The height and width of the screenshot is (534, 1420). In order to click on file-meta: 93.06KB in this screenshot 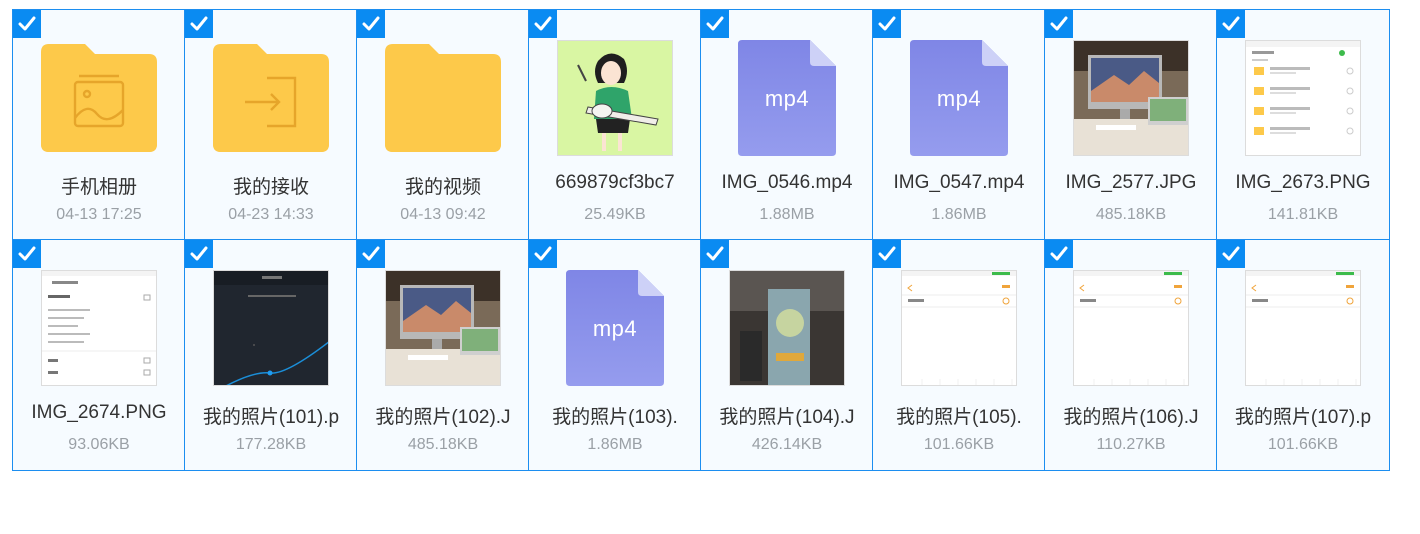, I will do `click(99, 444)`.